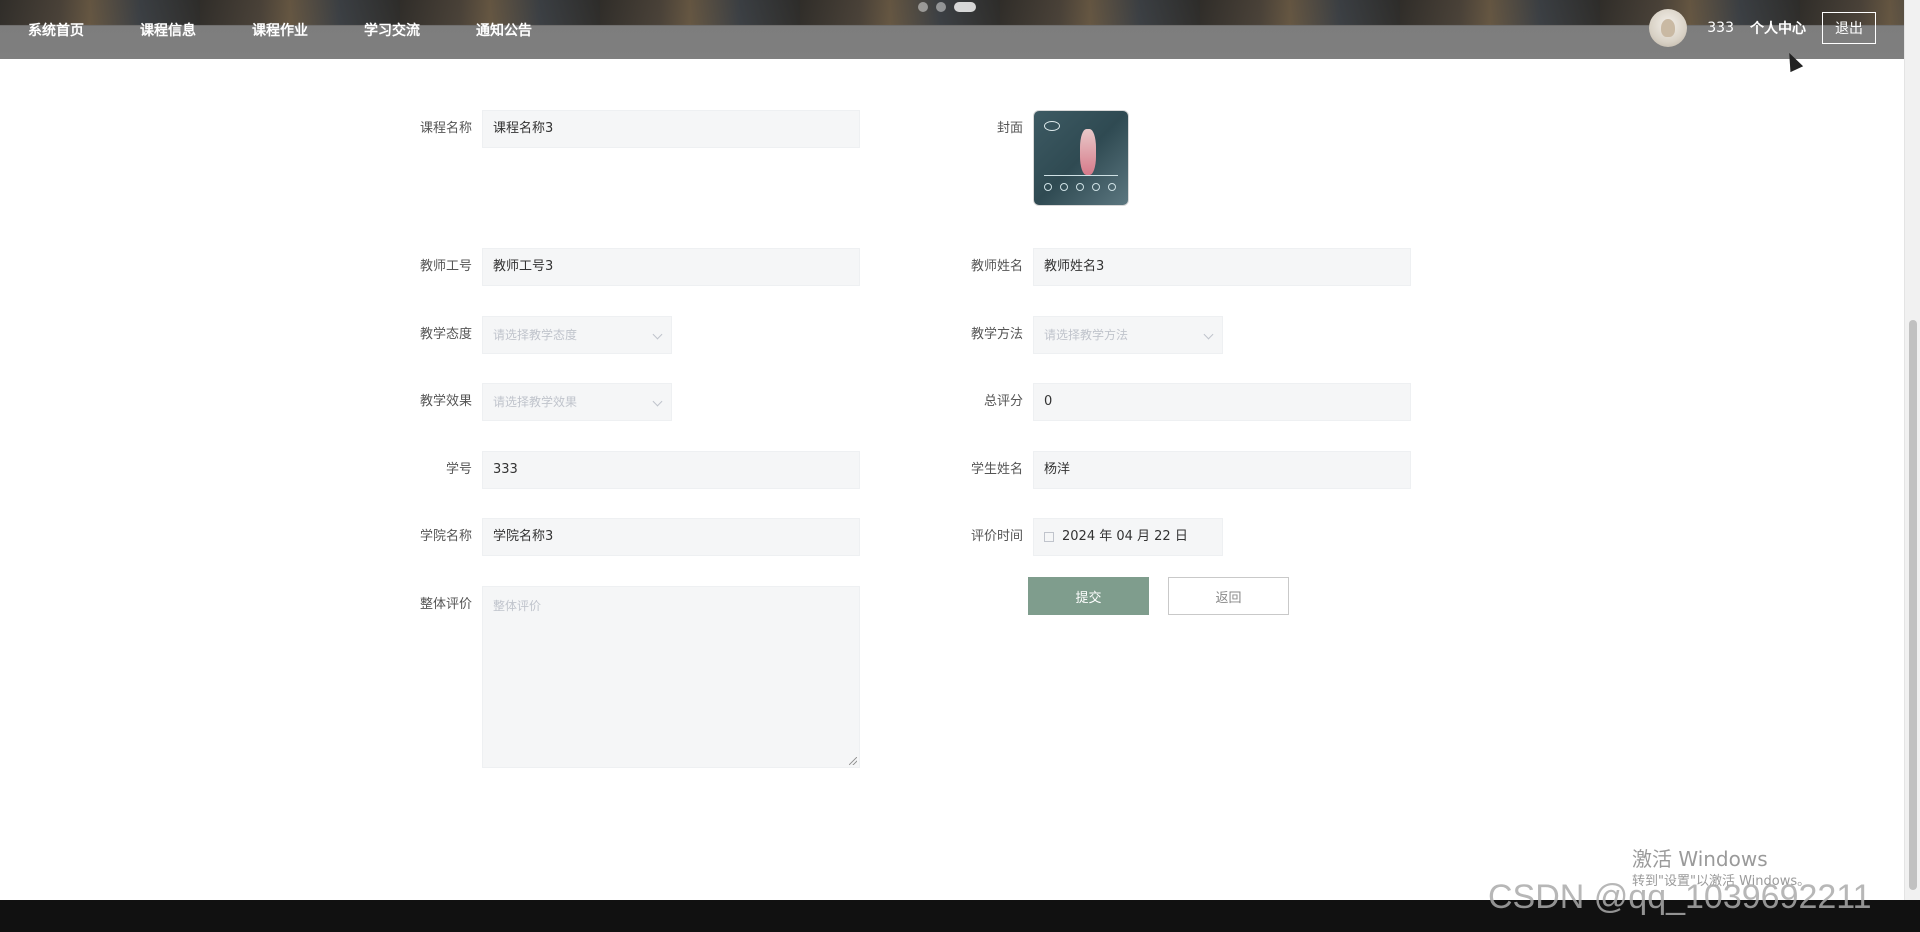 The height and width of the screenshot is (932, 1920). What do you see at coordinates (947, 7) in the screenshot?
I see `carousel-dots` at bounding box center [947, 7].